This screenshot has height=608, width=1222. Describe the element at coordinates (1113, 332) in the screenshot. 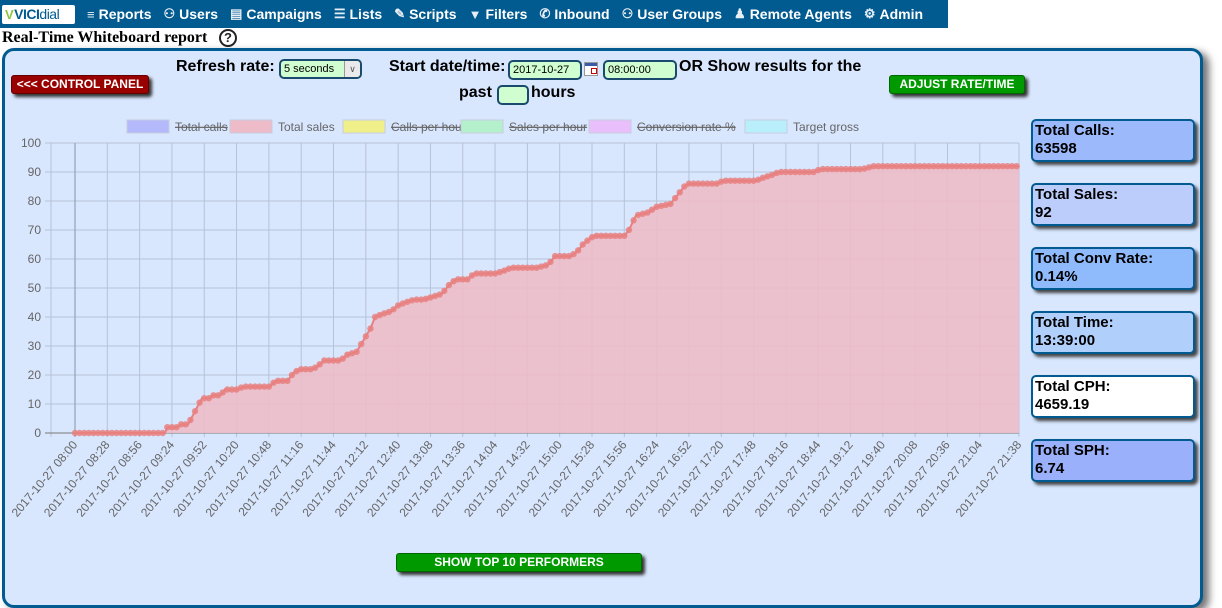

I see `stat-box-total-time: Total Time: 13:39:00` at that location.